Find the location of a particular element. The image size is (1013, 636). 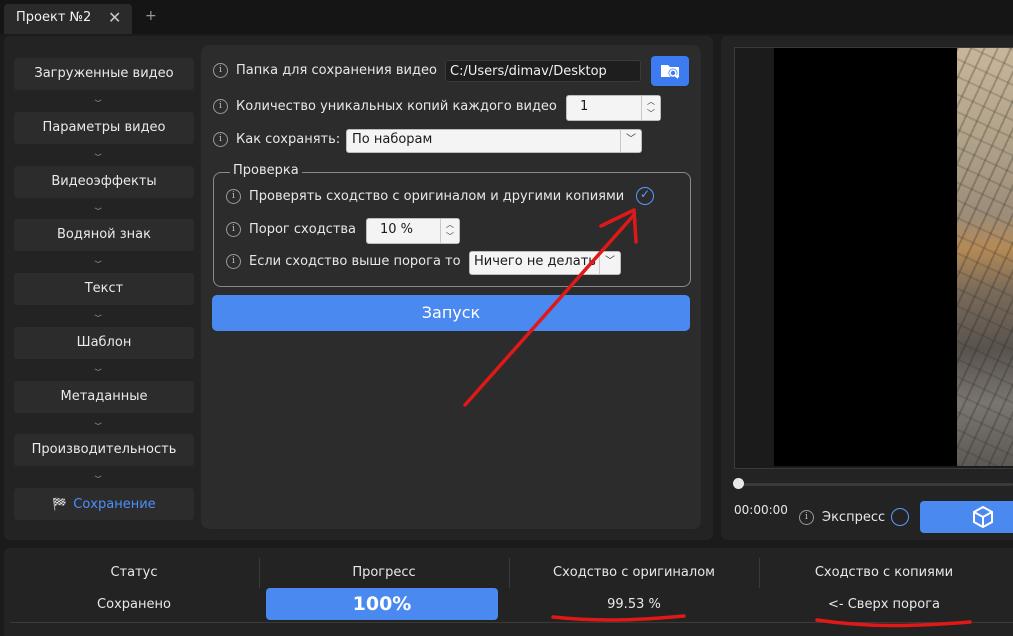

check-similarity-checkbox: ✓ is located at coordinates (645, 196).